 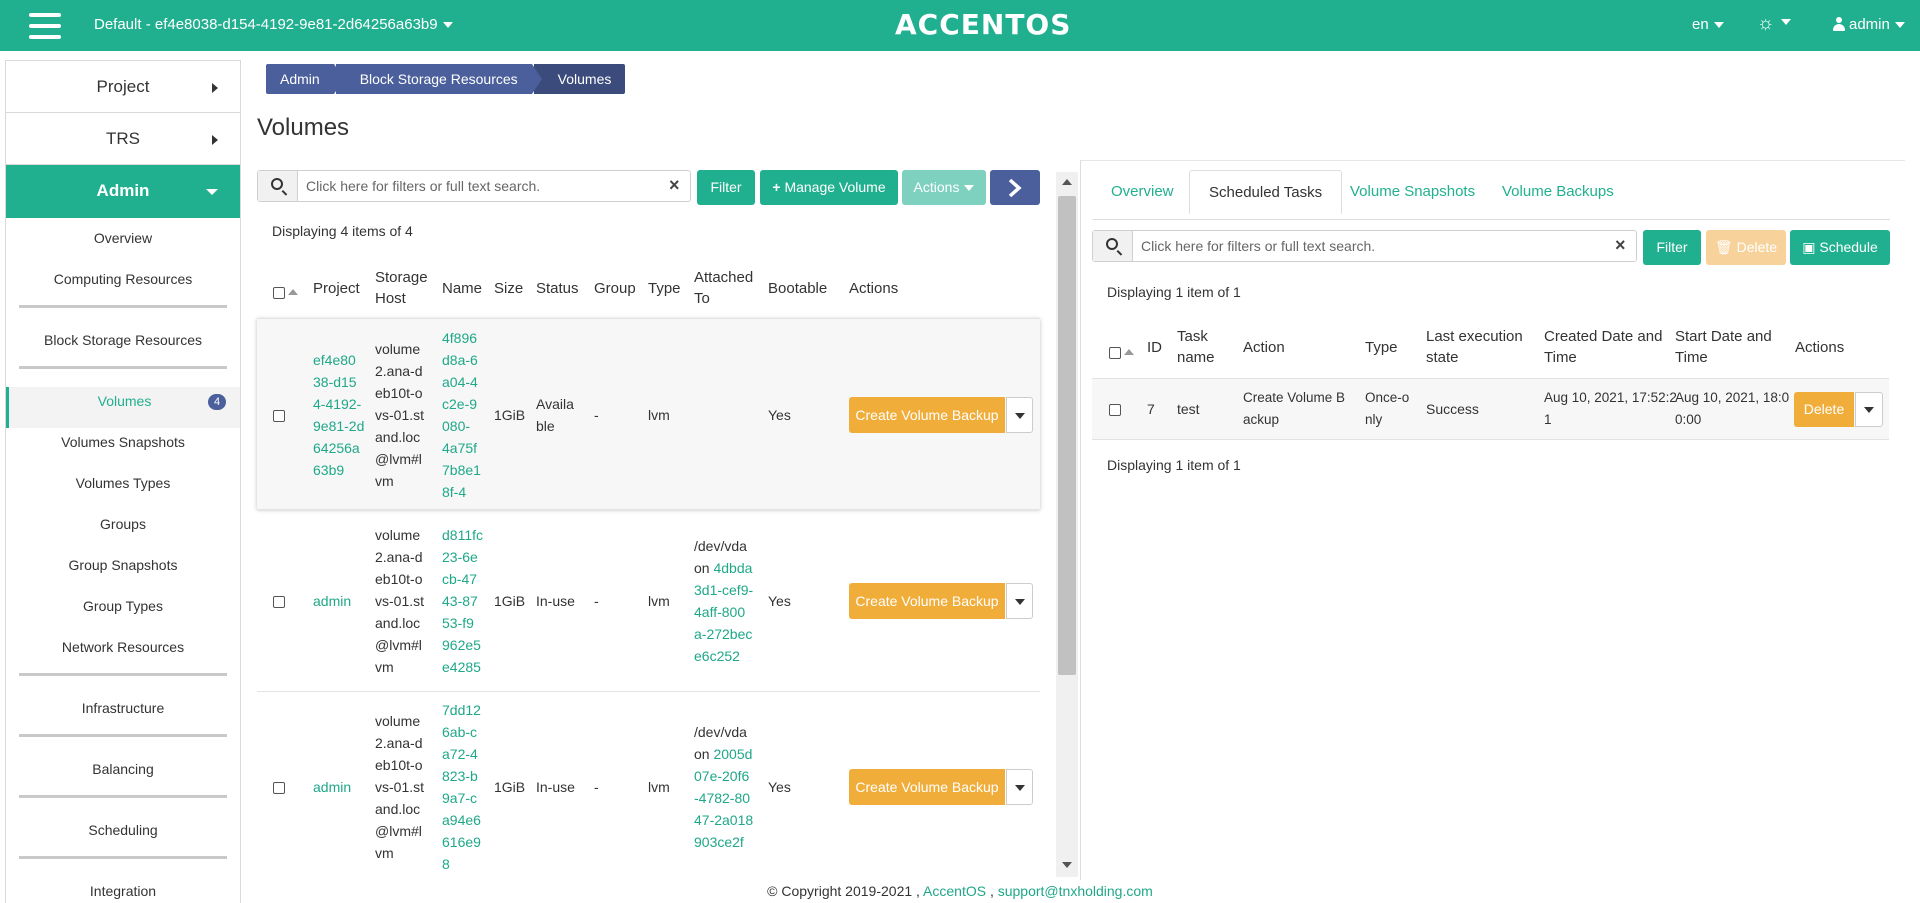 I want to click on attached-instance-link: 4dbda, so click(x=732, y=568).